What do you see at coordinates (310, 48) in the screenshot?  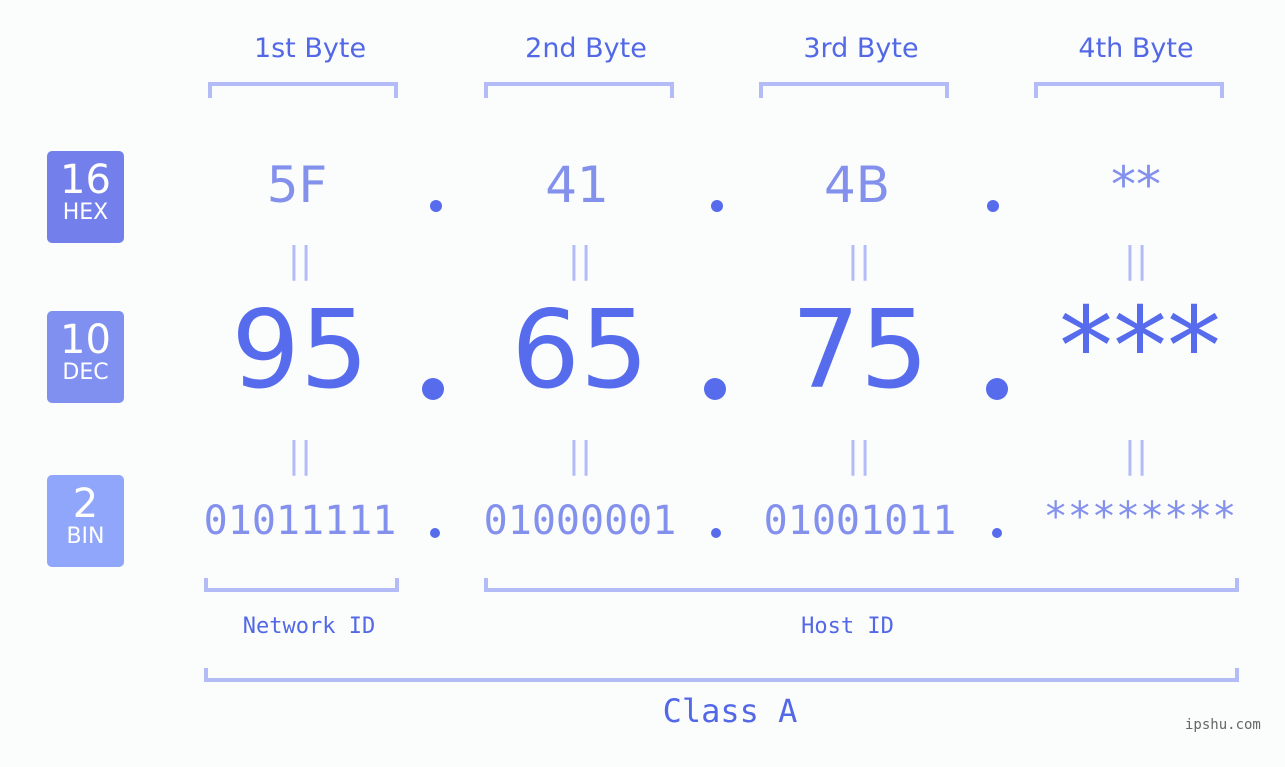 I see `byte-header-1: 1st Byte` at bounding box center [310, 48].